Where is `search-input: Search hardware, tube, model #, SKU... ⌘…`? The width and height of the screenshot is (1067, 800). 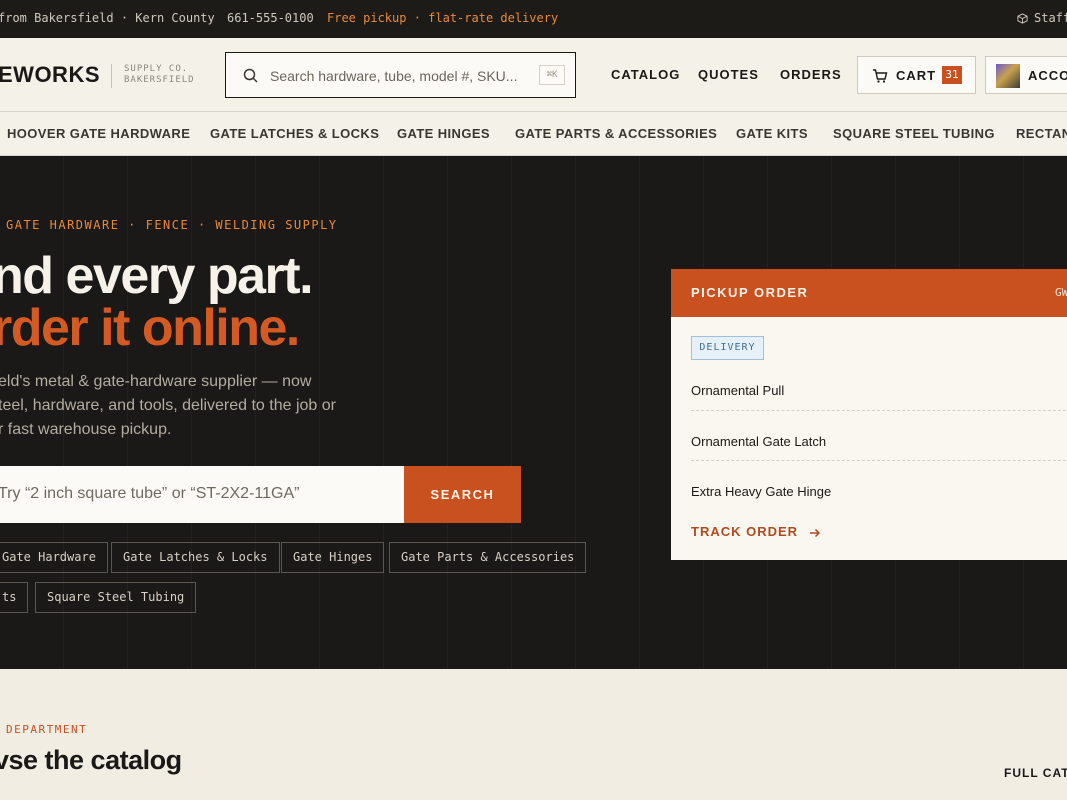 search-input: Search hardware, tube, model #, SKU... ⌘… is located at coordinates (400, 75).